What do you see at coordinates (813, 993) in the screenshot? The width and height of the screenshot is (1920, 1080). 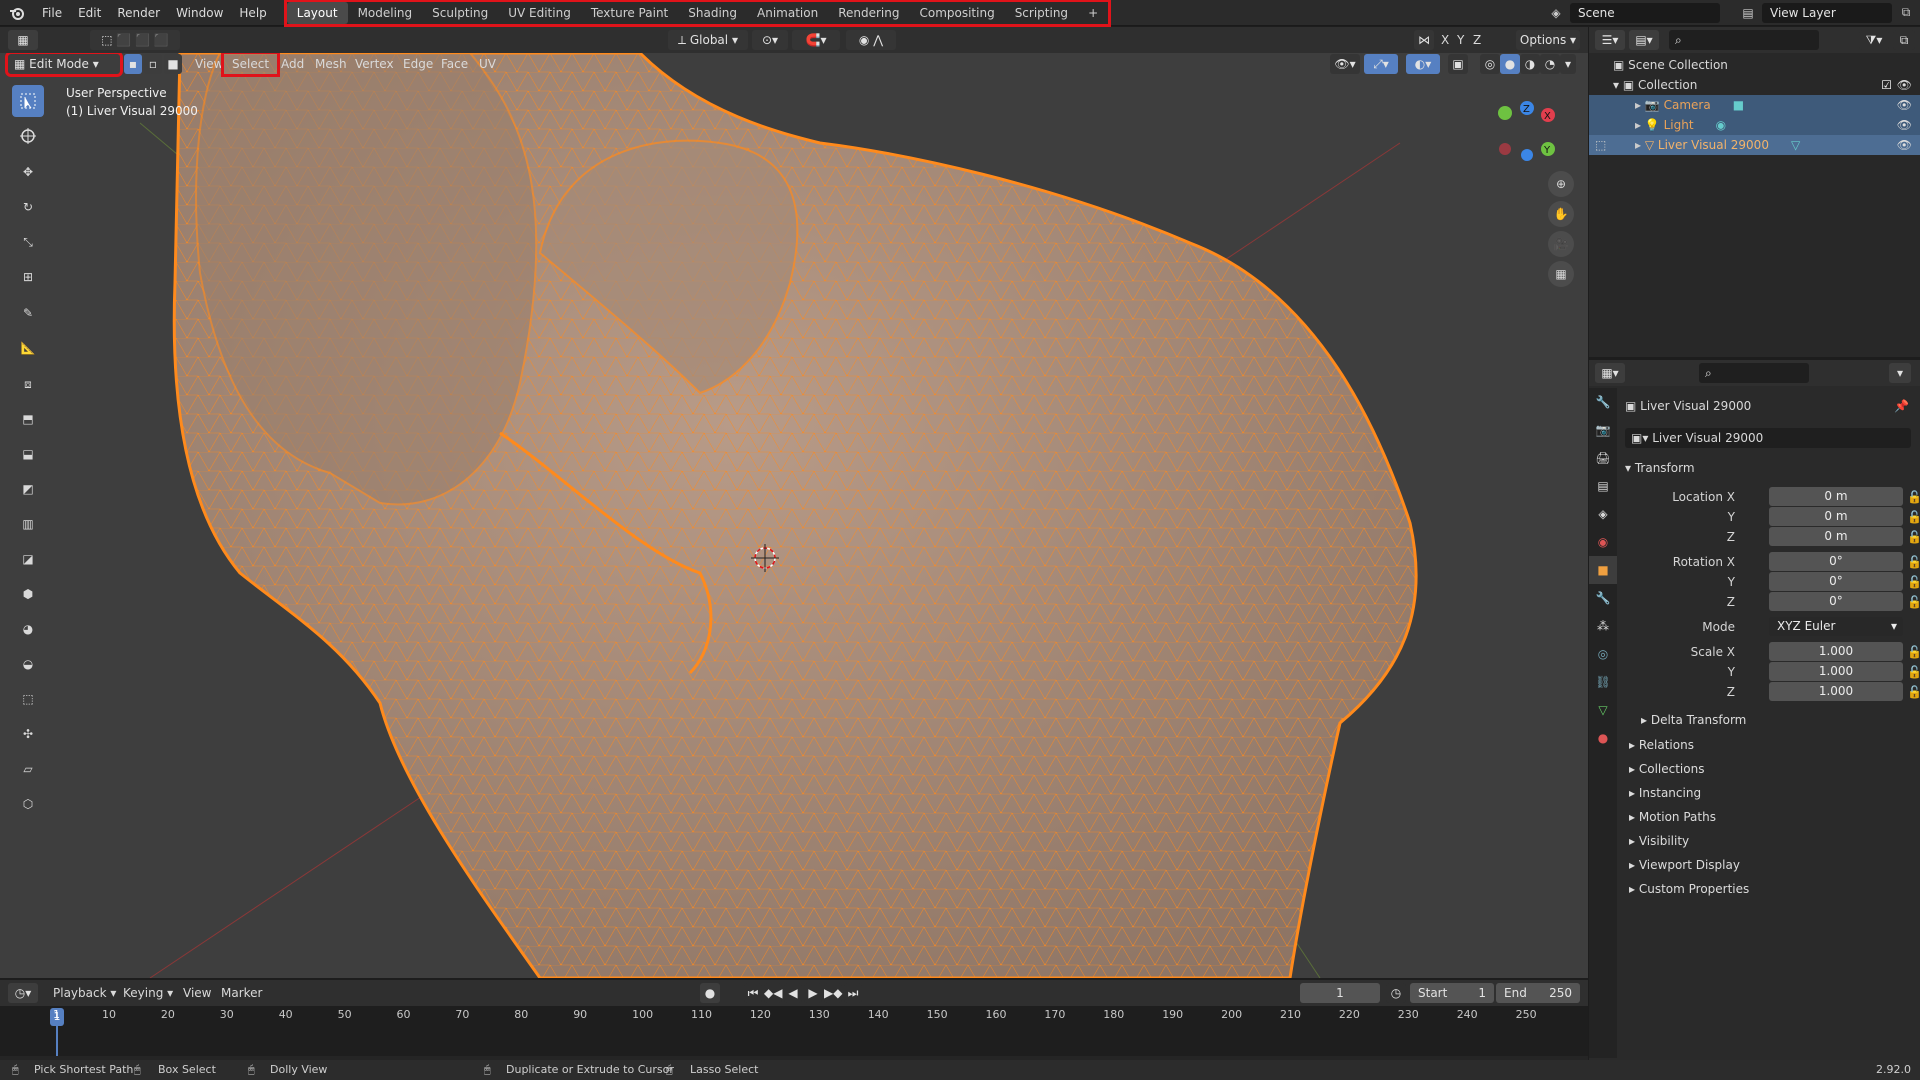 I see `play-icon: ▶` at bounding box center [813, 993].